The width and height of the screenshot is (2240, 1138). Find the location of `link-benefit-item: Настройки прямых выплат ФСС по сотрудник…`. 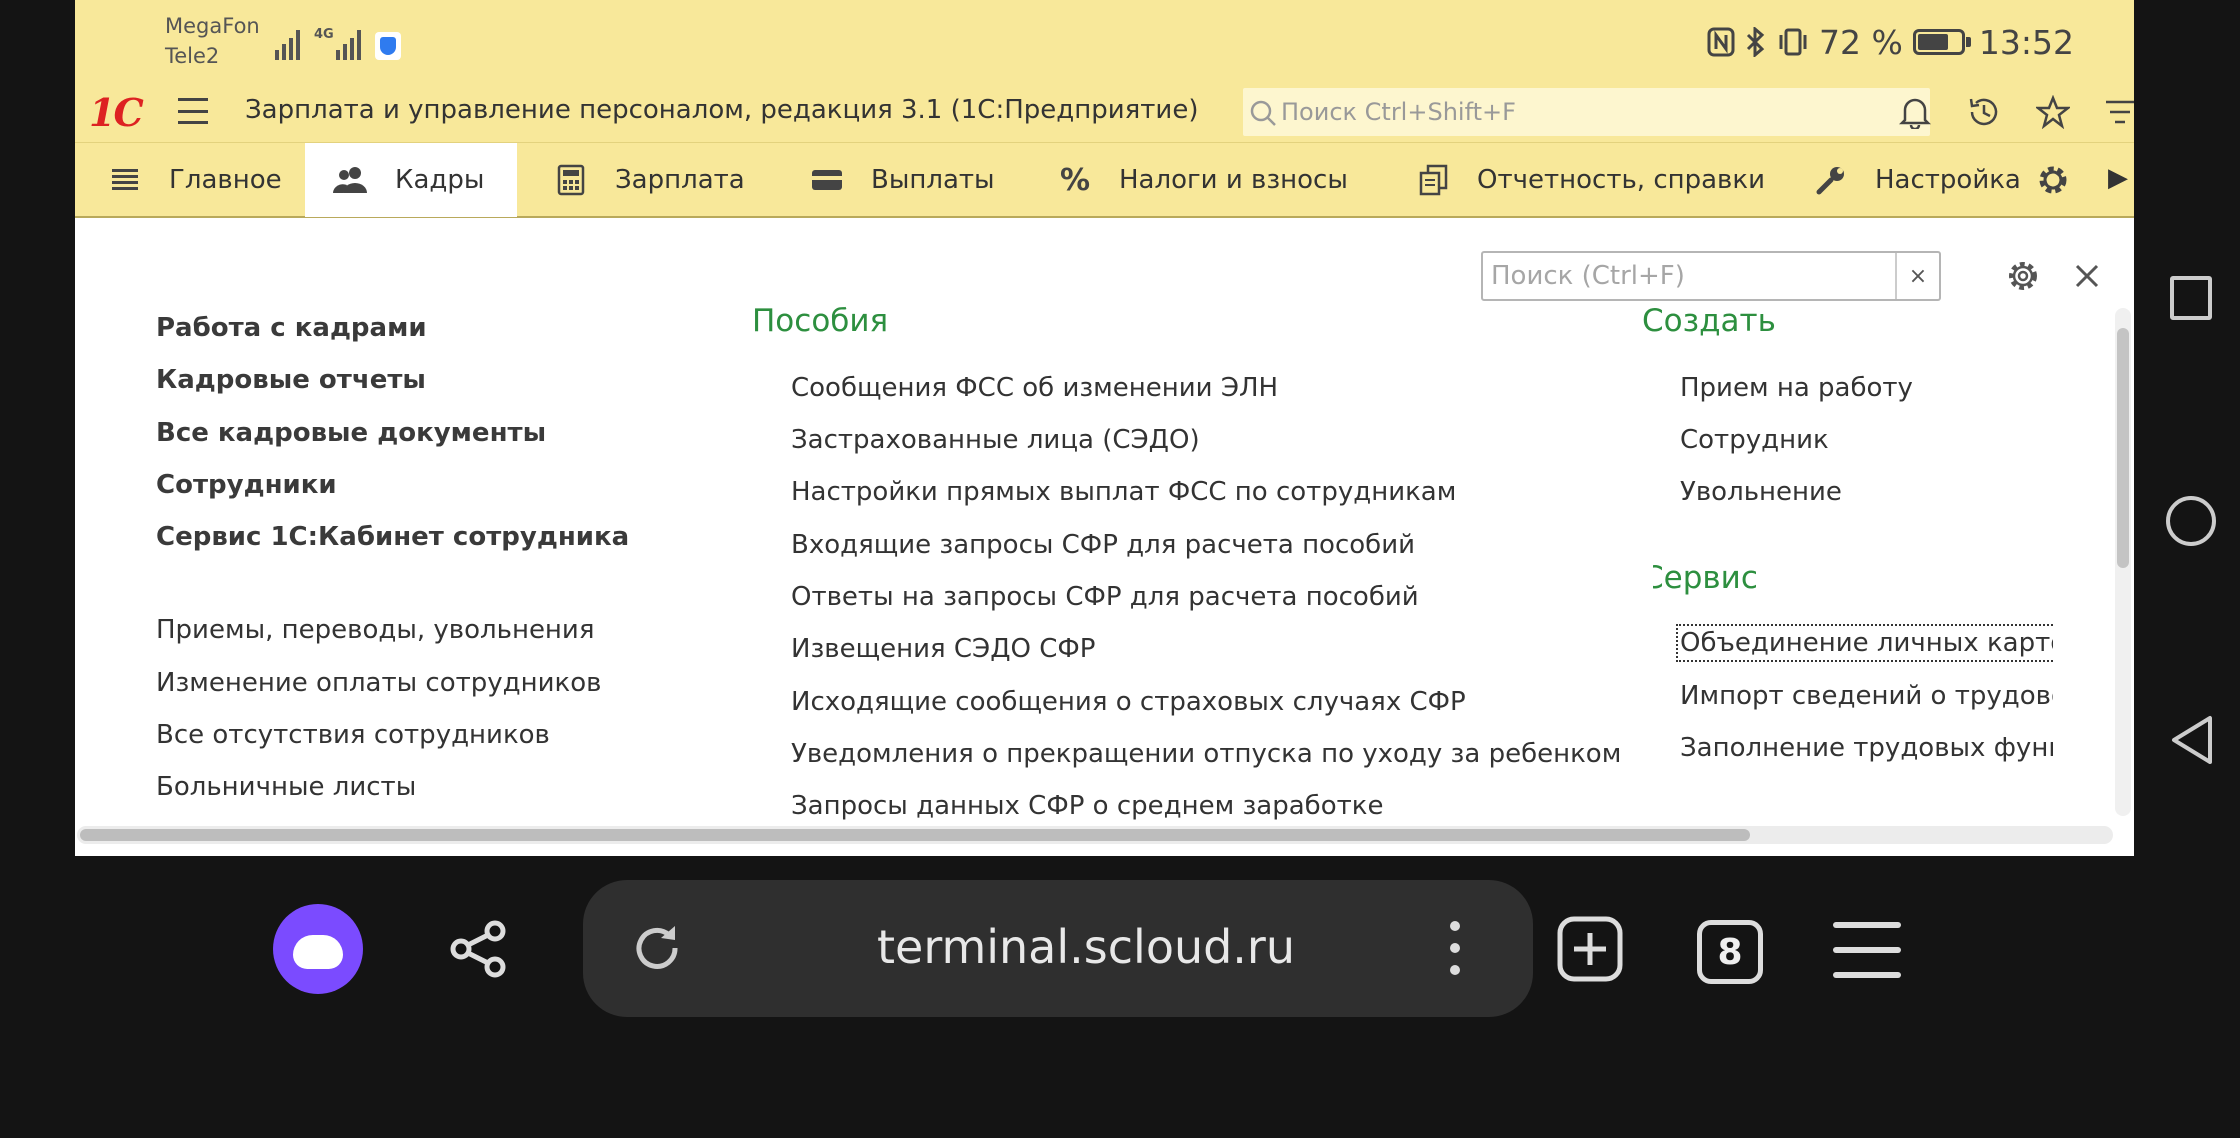

link-benefit-item: Настройки прямых выплат ФСС по сотрудник… is located at coordinates (1123, 492).